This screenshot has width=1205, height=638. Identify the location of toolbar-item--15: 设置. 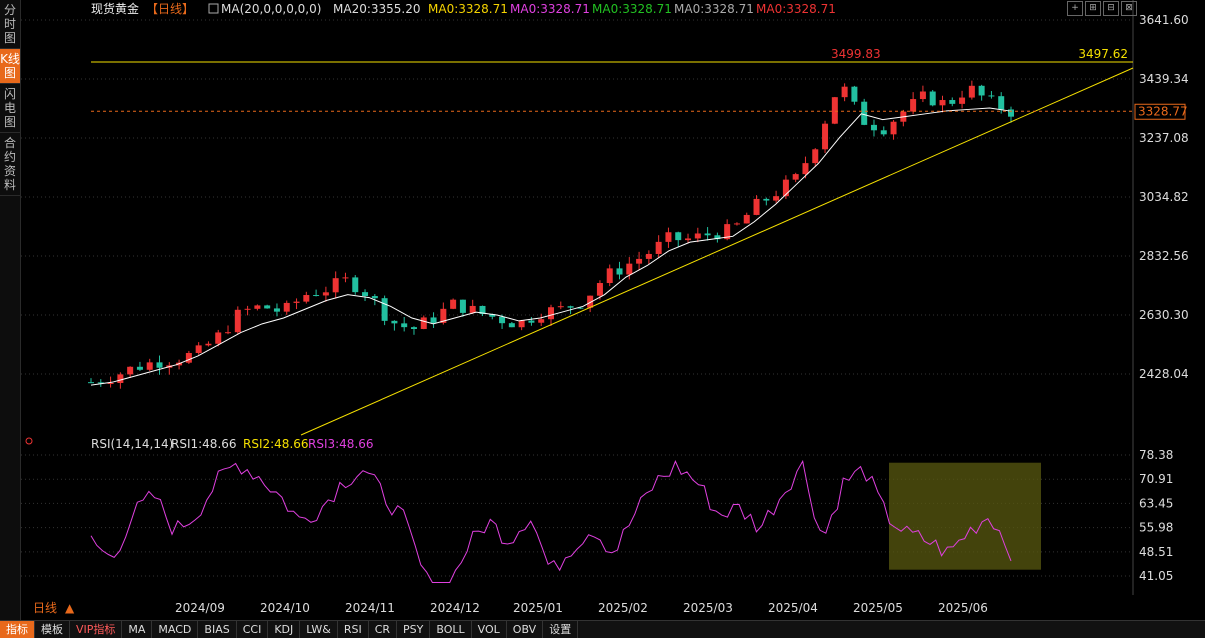
(561, 629).